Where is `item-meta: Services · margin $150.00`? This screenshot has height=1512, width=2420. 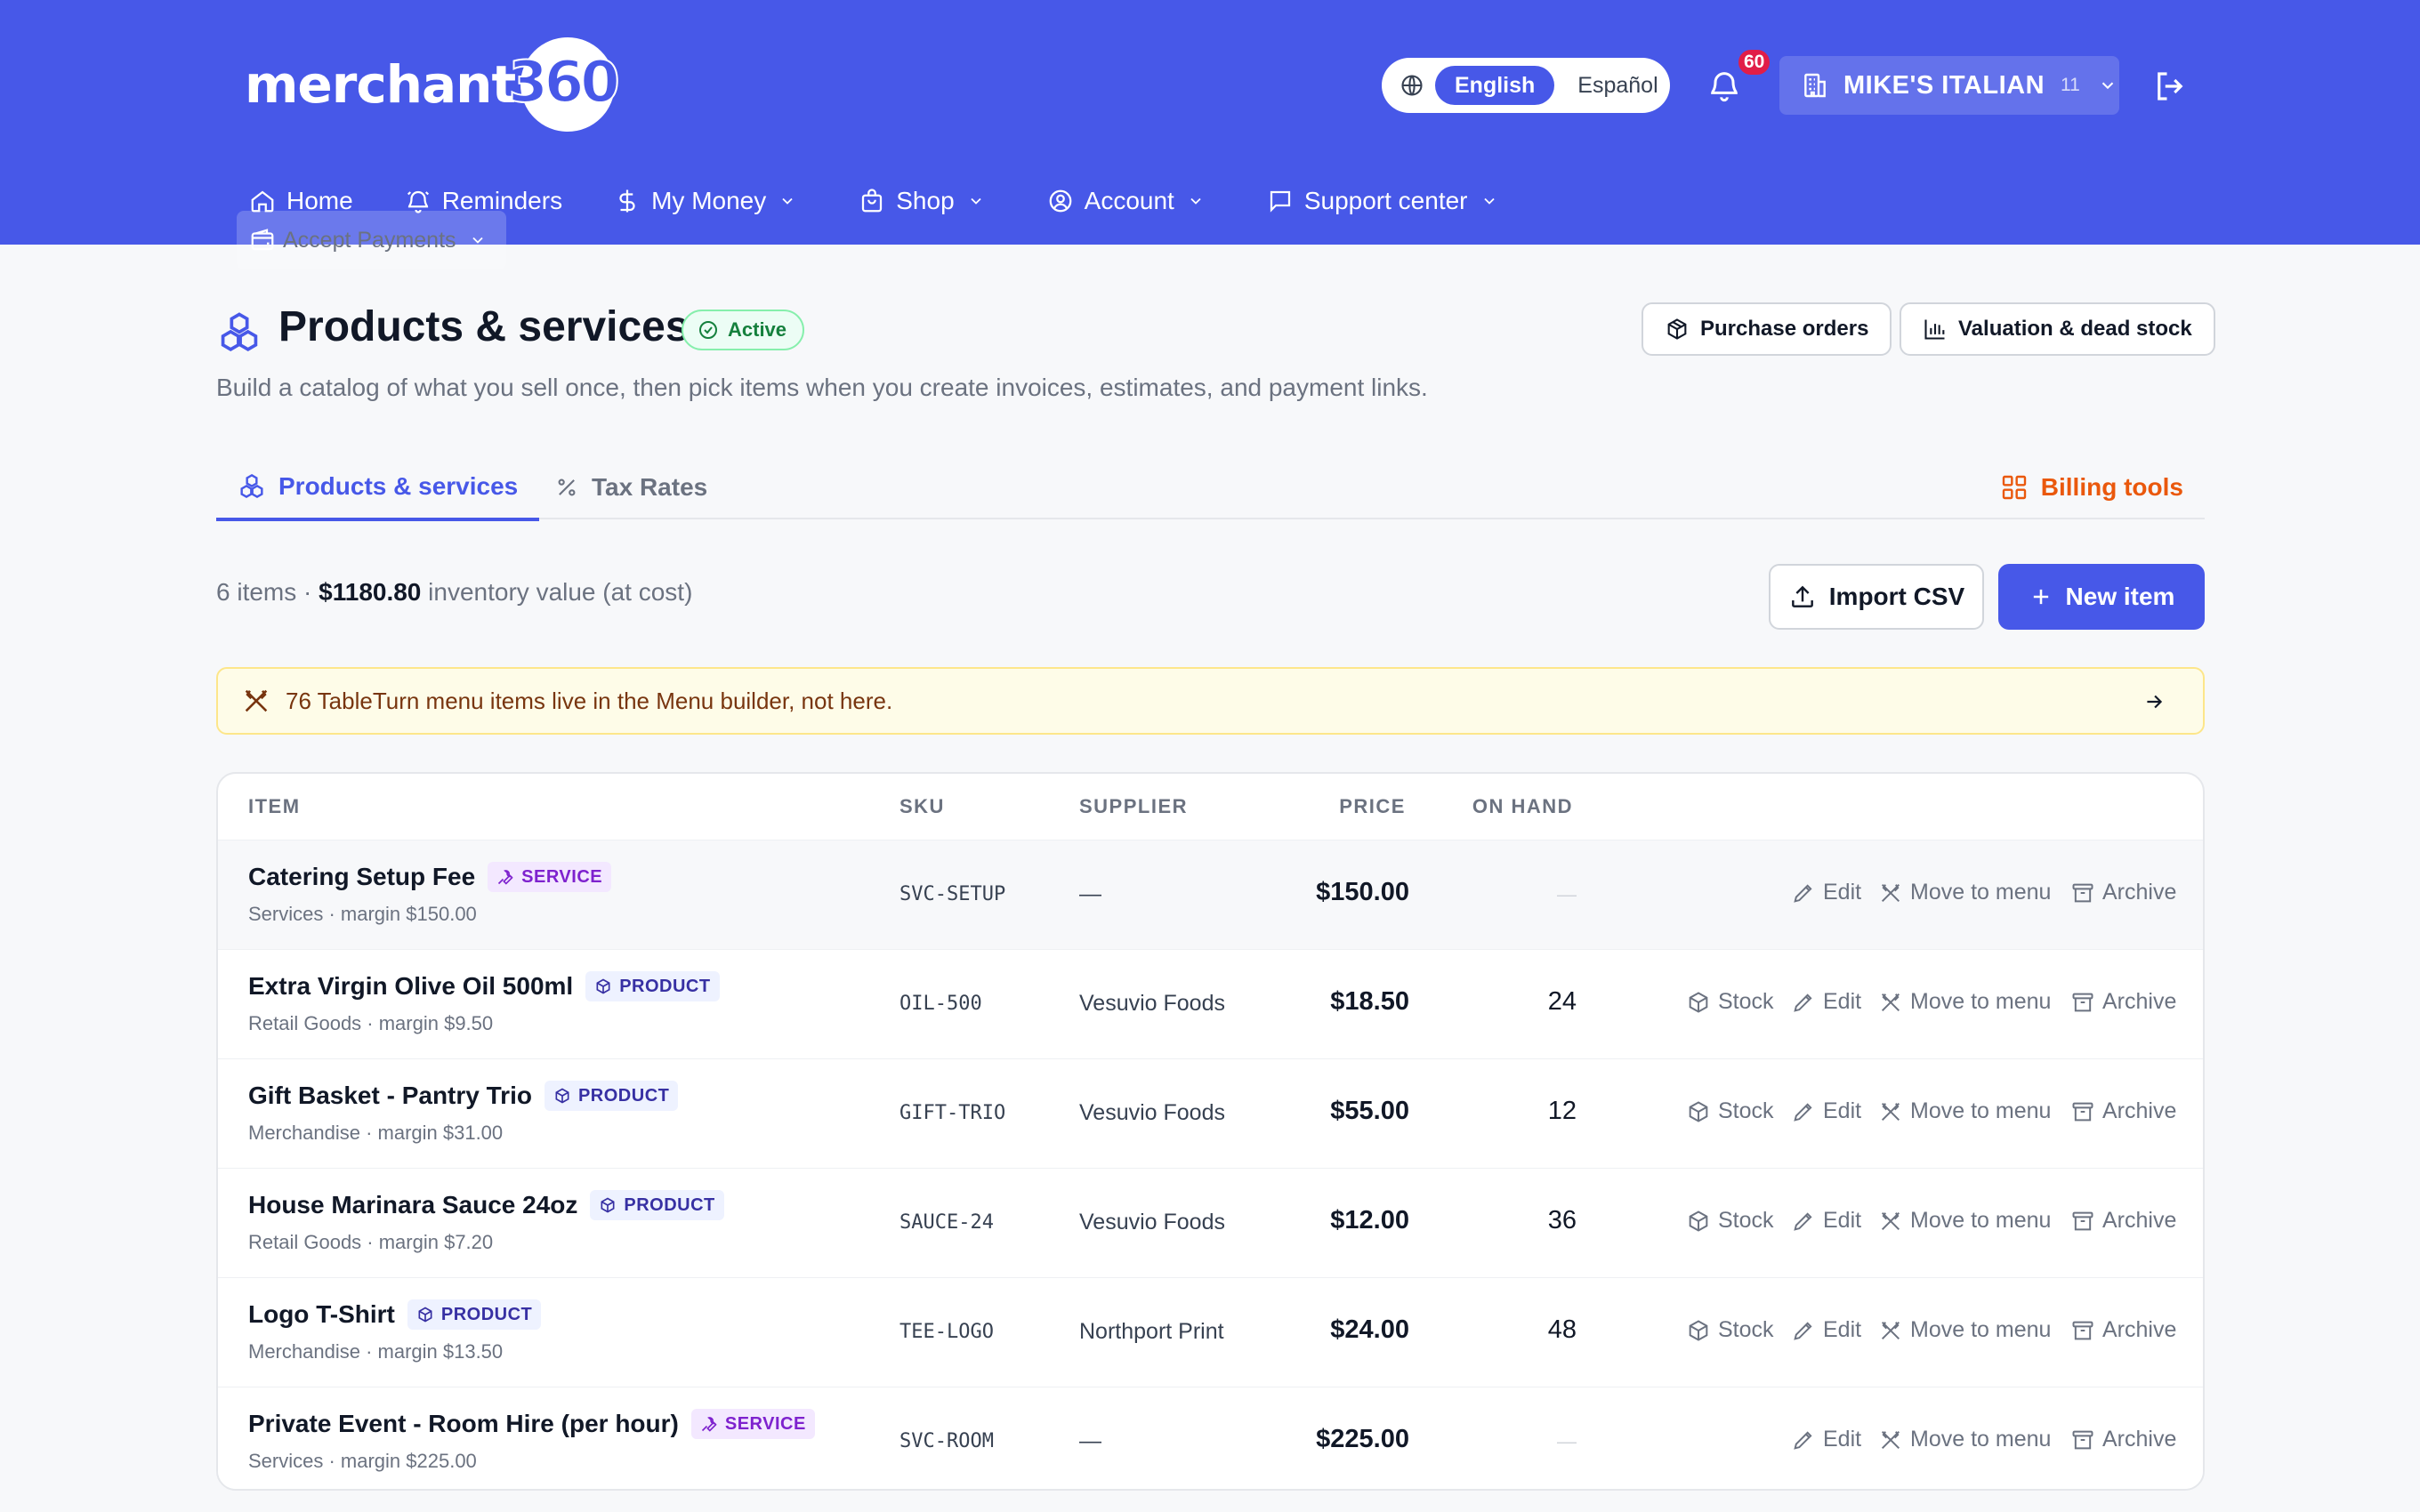 item-meta: Services · margin $150.00 is located at coordinates (362, 914).